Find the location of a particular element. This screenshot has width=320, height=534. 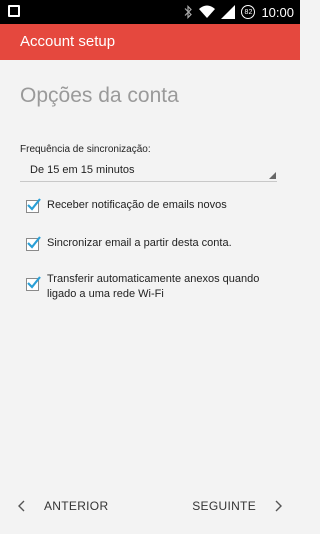

notification-square-icon is located at coordinates (14, 11).